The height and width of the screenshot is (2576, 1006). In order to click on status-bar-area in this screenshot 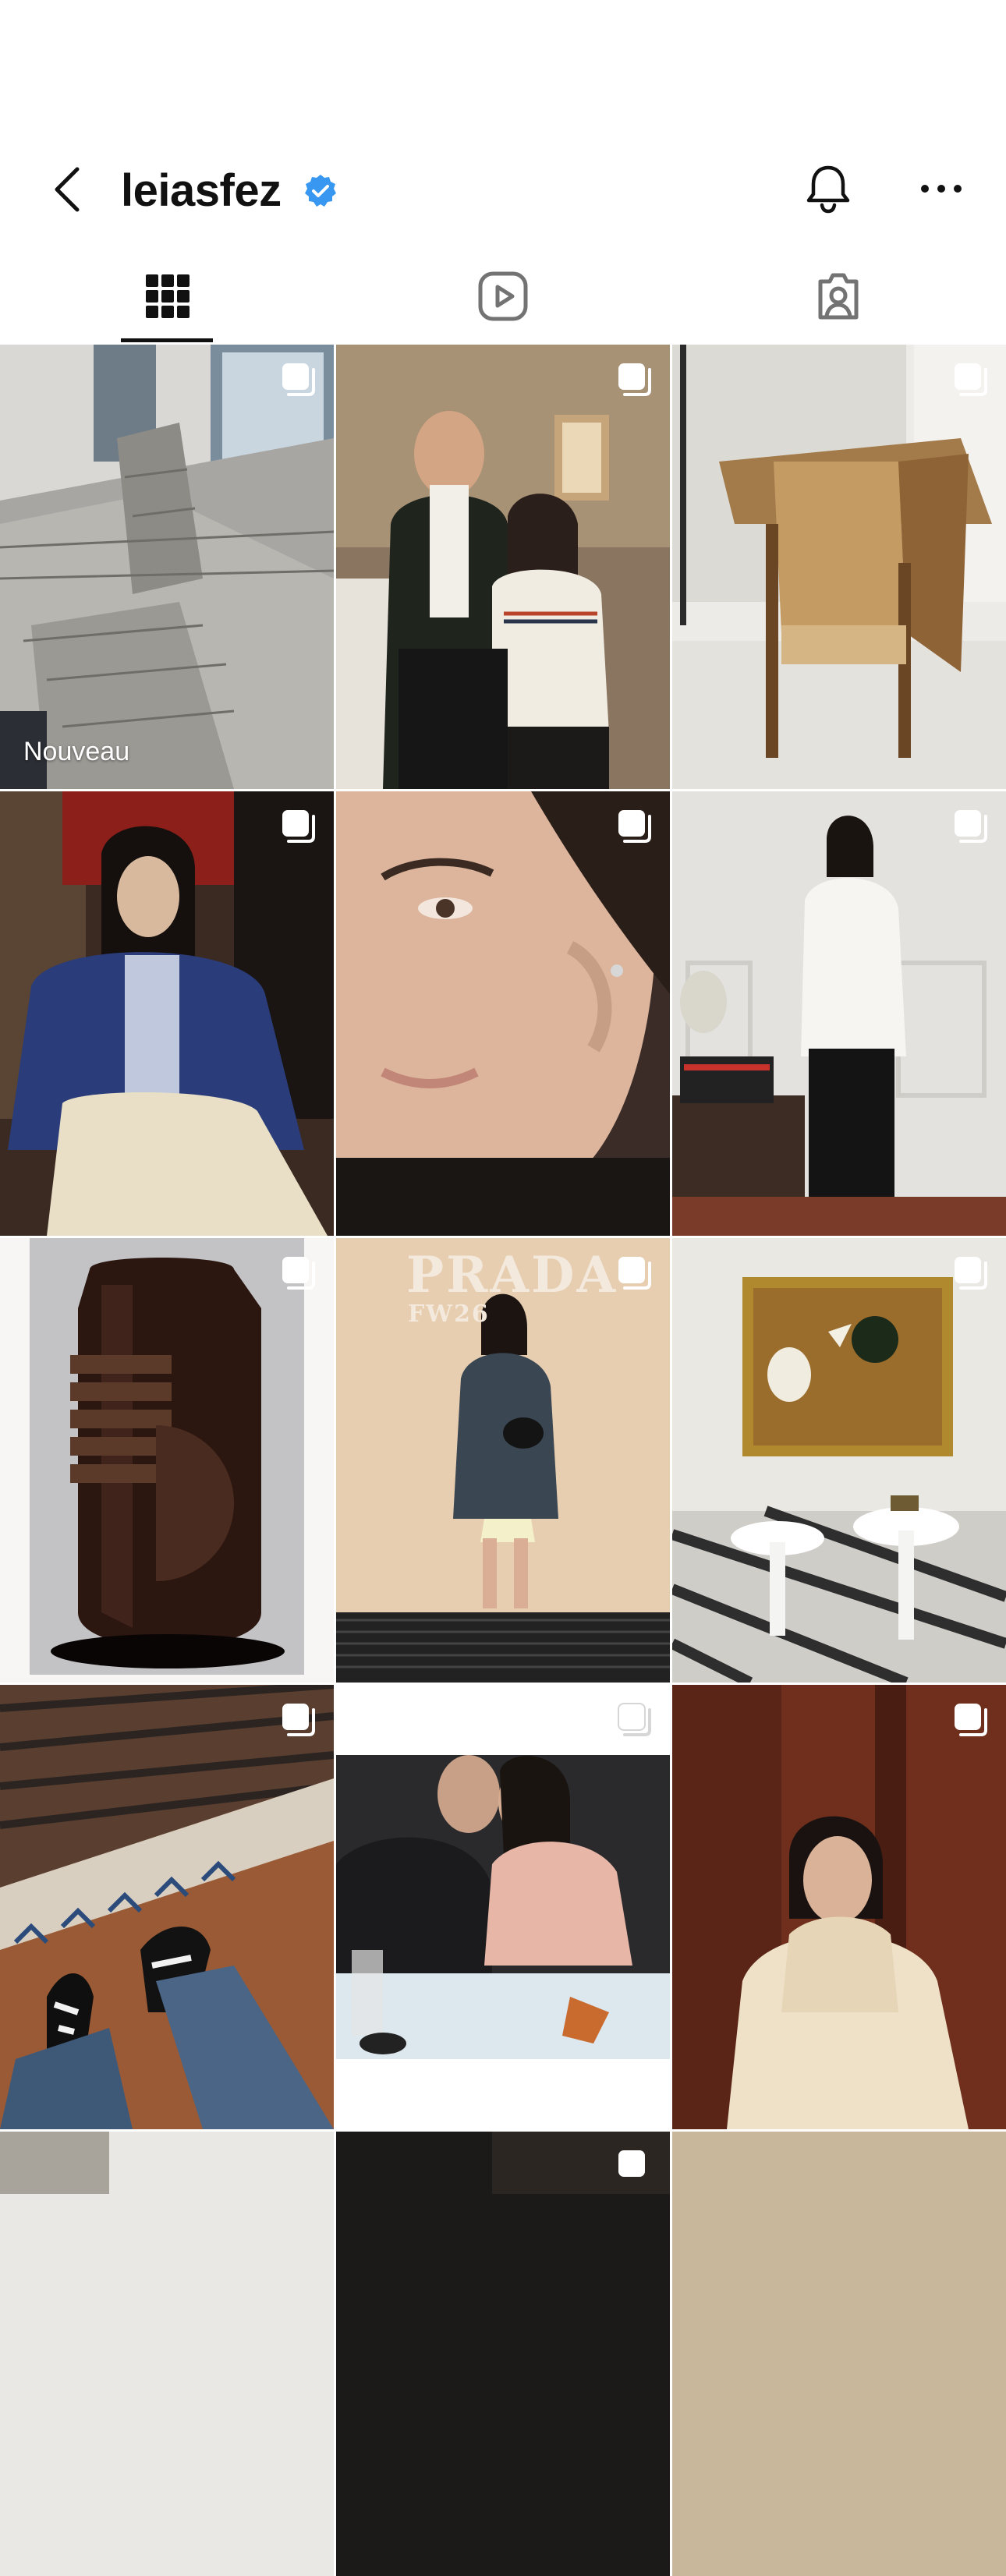, I will do `click(503, 70)`.